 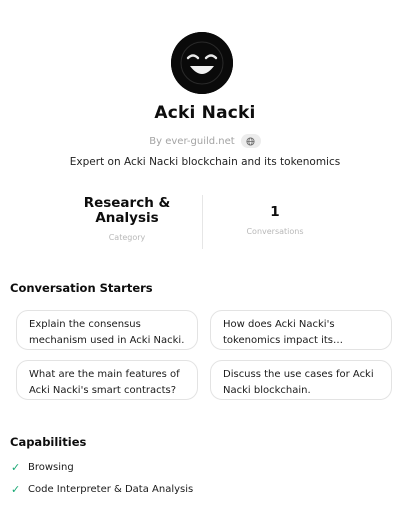 What do you see at coordinates (81, 288) in the screenshot?
I see `starters-title: Conversation Starters` at bounding box center [81, 288].